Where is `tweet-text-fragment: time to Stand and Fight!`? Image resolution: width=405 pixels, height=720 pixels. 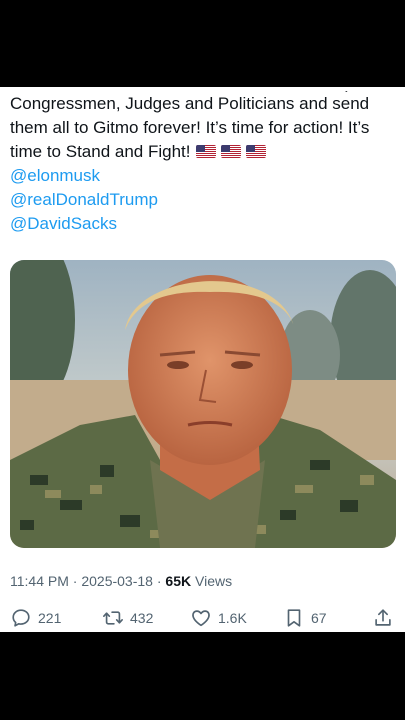
tweet-text-fragment: time to Stand and Fight! is located at coordinates (100, 151).